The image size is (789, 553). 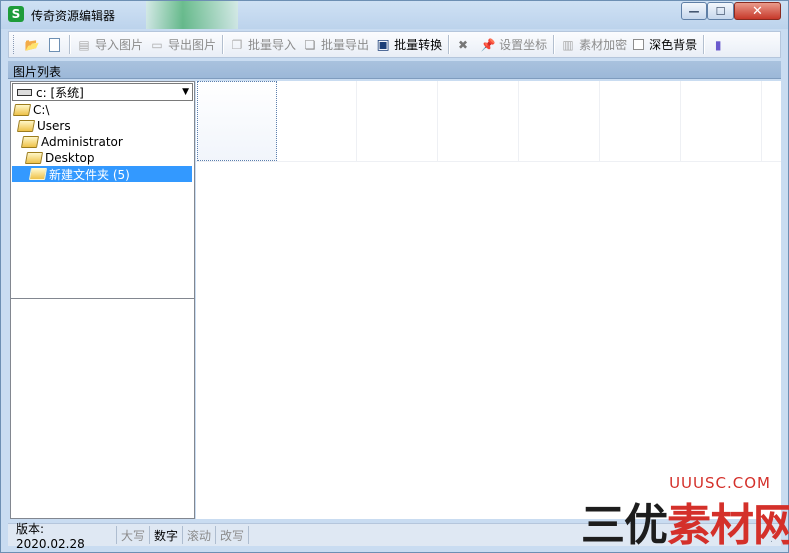 I want to click on import-image-icon: ▤, so click(x=84, y=44).